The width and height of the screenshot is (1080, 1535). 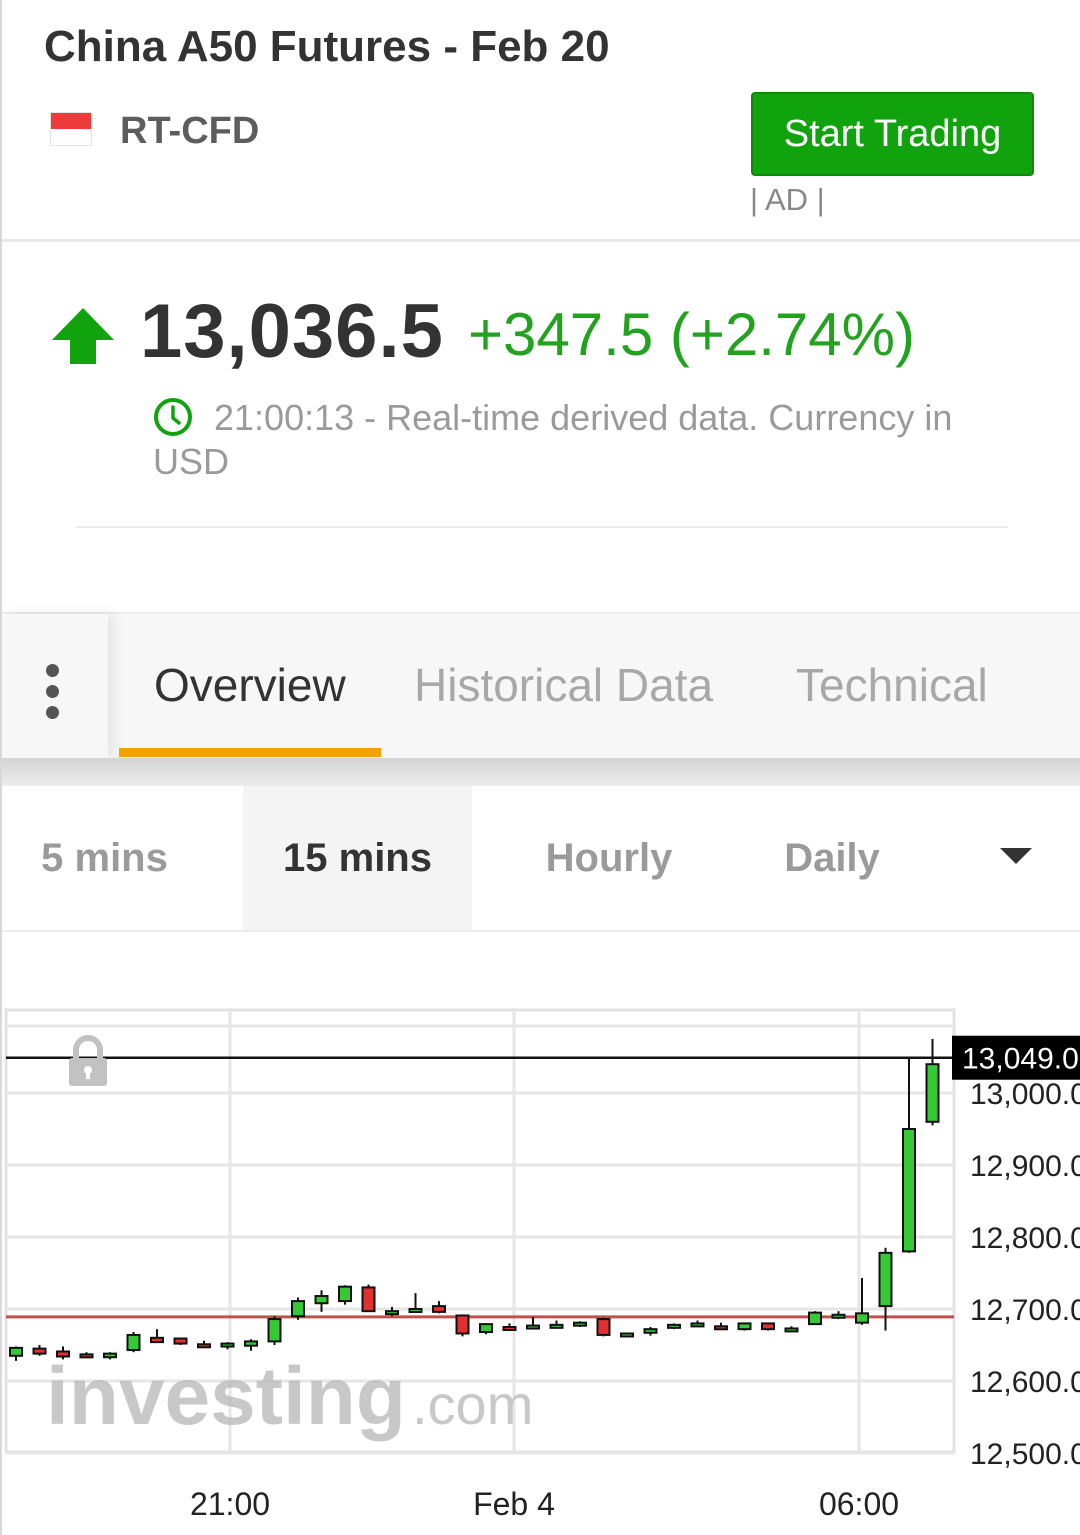 I want to click on instrument-title: China A50 Futures - Feb 20, so click(x=327, y=46).